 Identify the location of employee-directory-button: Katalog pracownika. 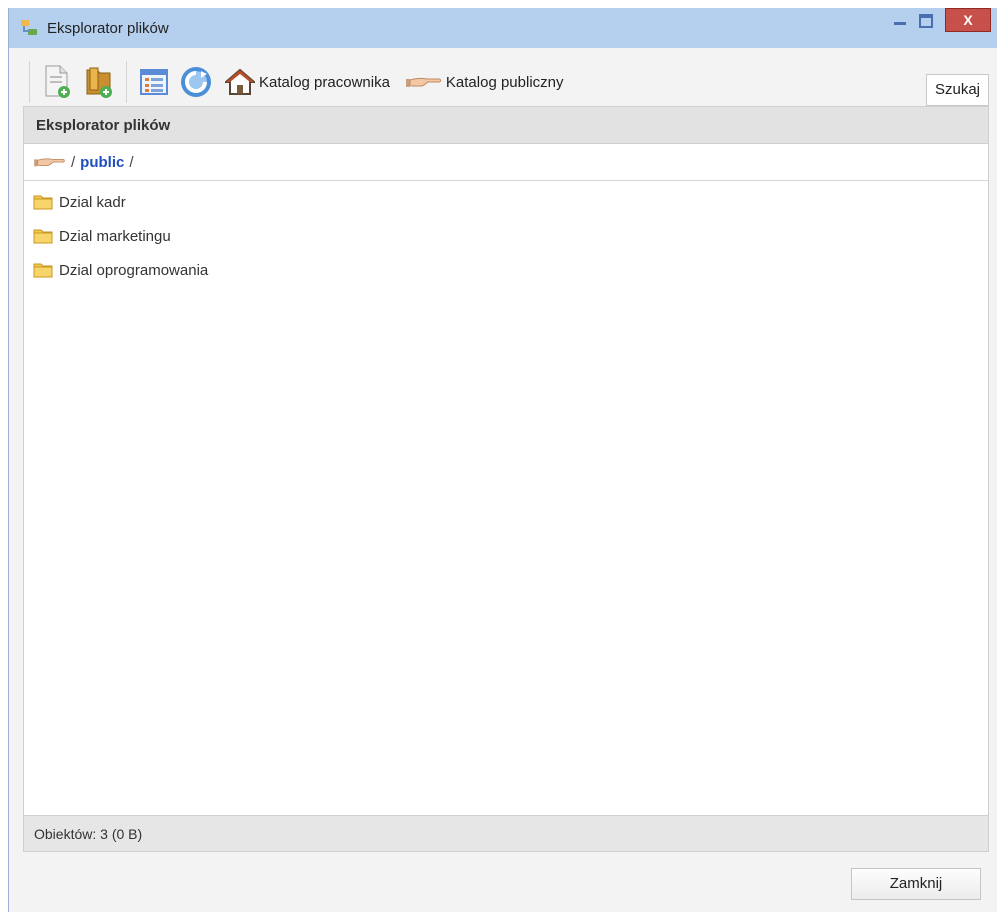
(307, 82).